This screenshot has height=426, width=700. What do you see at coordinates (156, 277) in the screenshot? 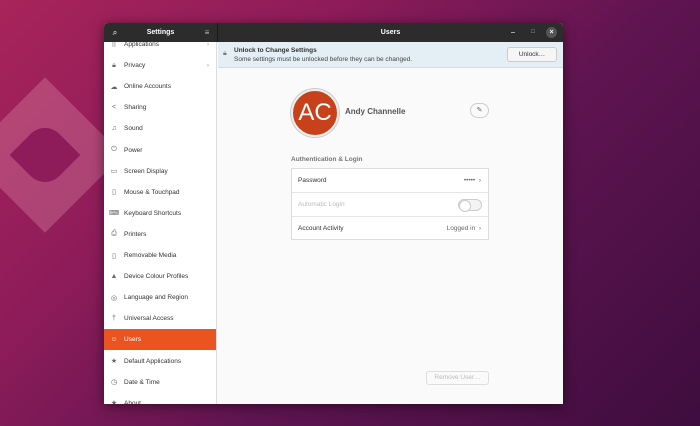
I see `sidebar-item-label: Device Colour Profiles` at bounding box center [156, 277].